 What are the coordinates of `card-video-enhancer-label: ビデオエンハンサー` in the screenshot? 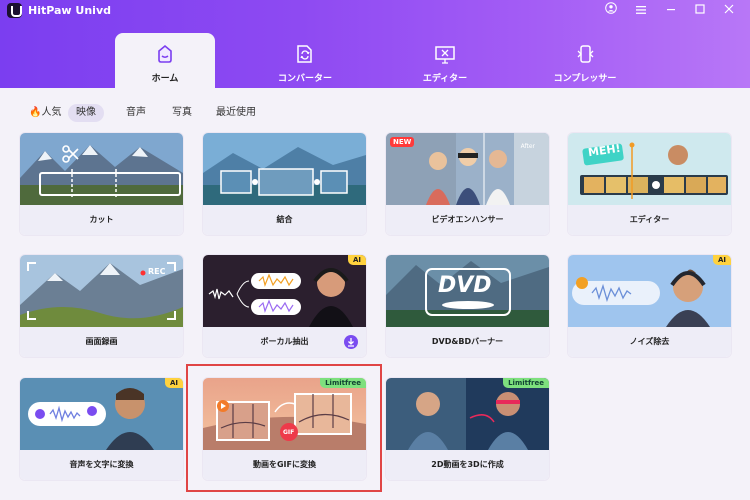 It's located at (467, 220).